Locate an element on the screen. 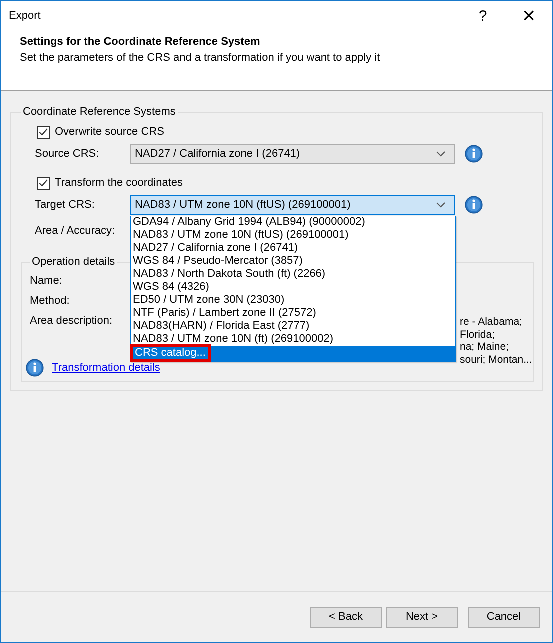  area-description-text: Florida; is located at coordinates (478, 334).